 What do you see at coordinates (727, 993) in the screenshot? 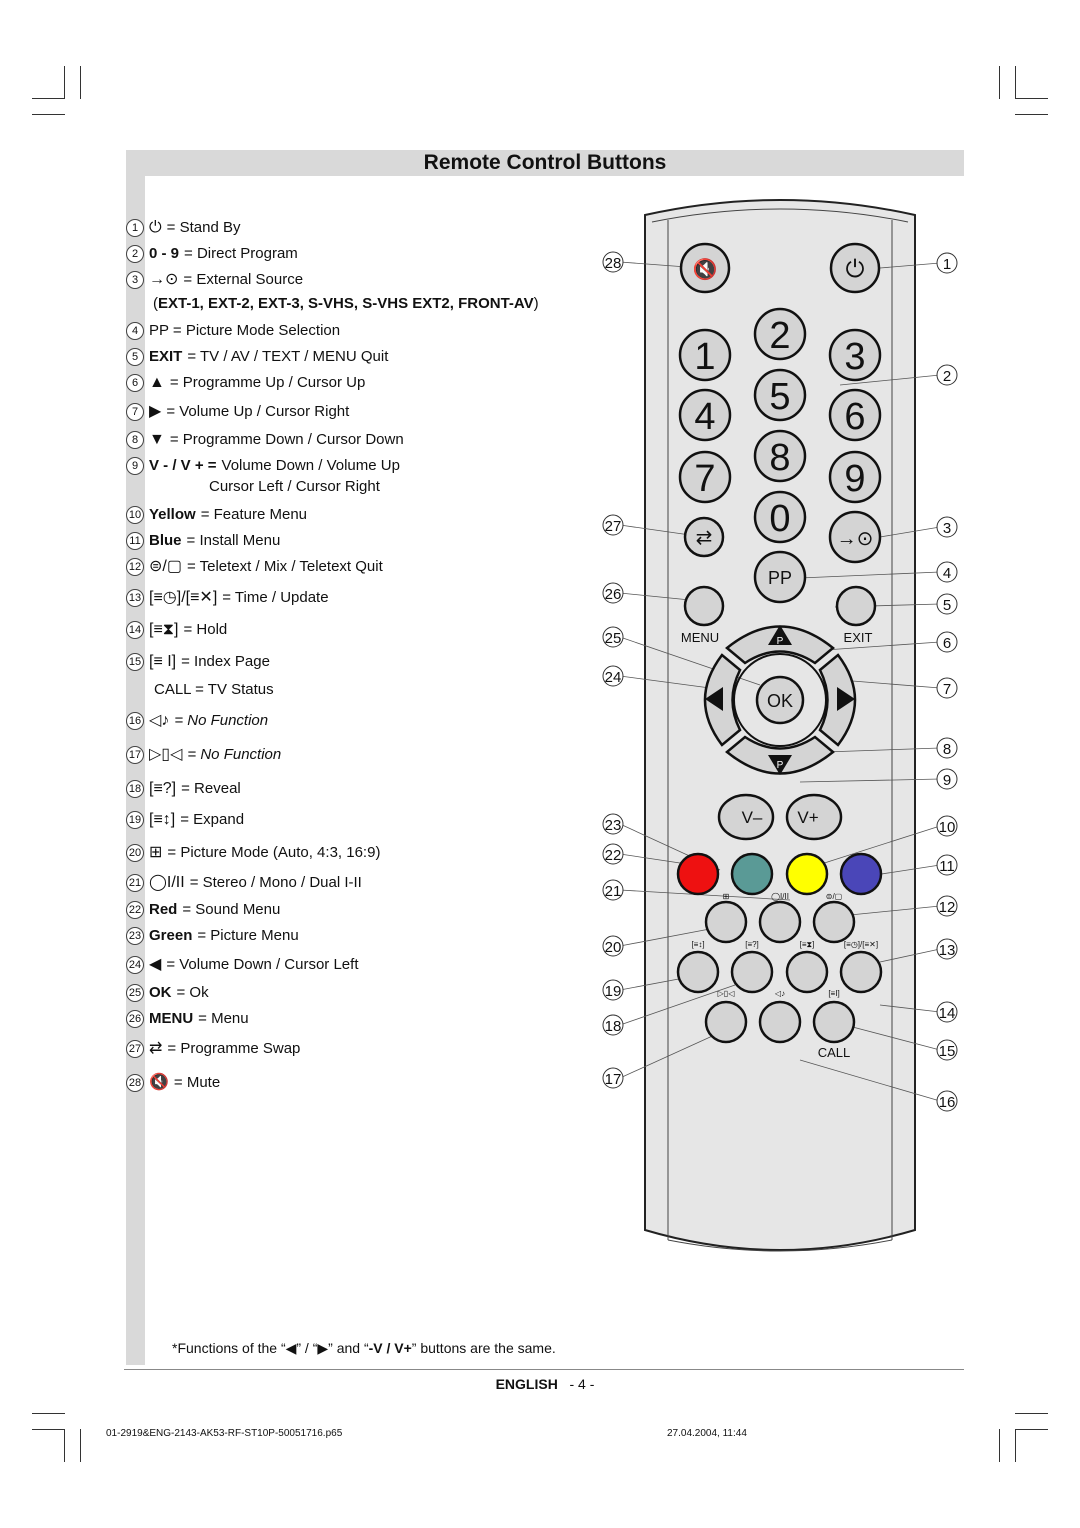
I see `surround-icon: ▷▯◁` at bounding box center [727, 993].